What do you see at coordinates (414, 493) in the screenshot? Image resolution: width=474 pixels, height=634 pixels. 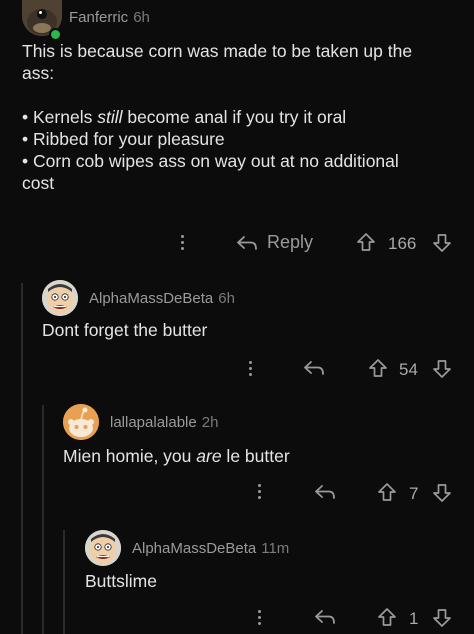 I see `vote-count: 7` at bounding box center [414, 493].